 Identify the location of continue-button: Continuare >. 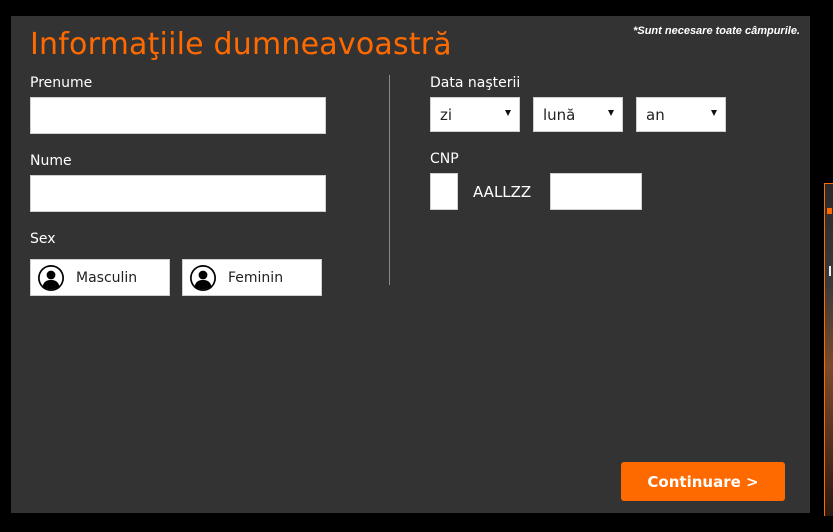
(703, 481).